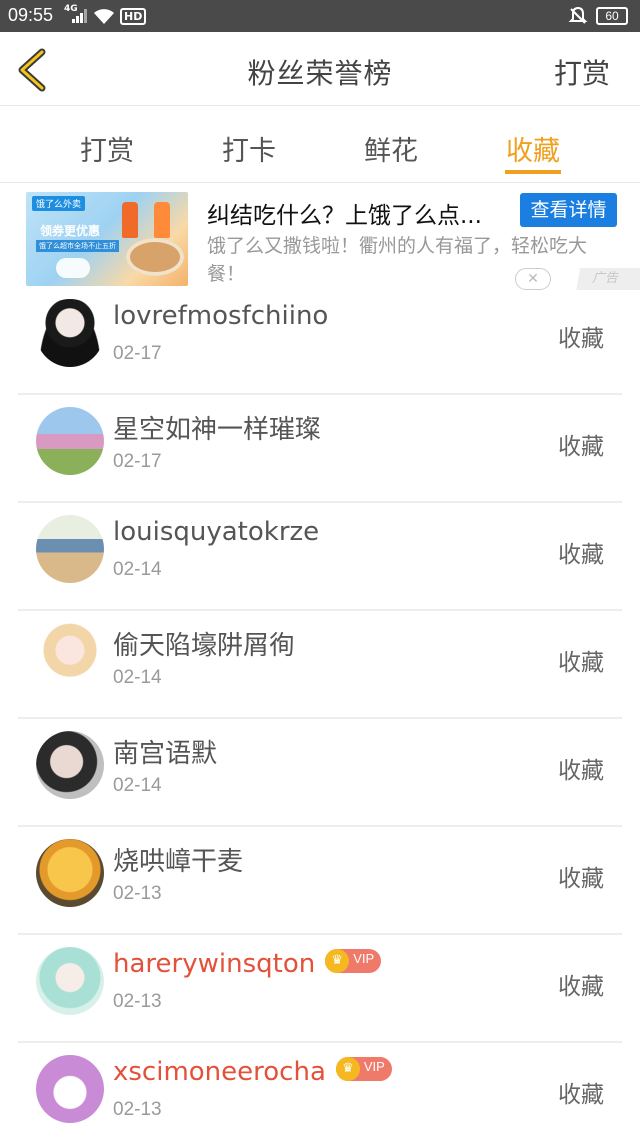  What do you see at coordinates (533, 148) in the screenshot?
I see `tab-favorites: 收藏` at bounding box center [533, 148].